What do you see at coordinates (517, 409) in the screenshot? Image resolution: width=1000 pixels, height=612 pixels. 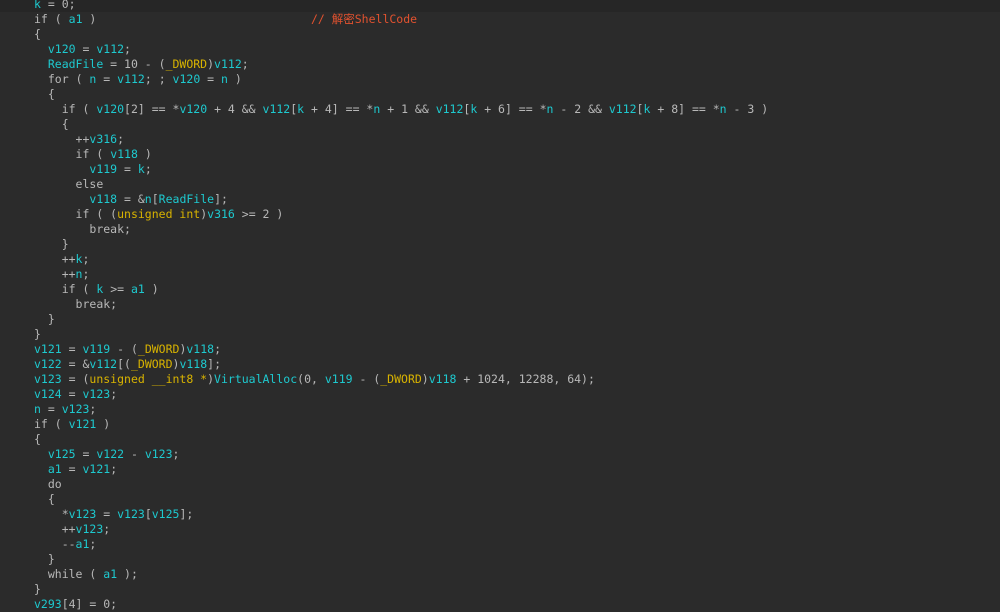 I see `code-line: n = v123;` at bounding box center [517, 409].